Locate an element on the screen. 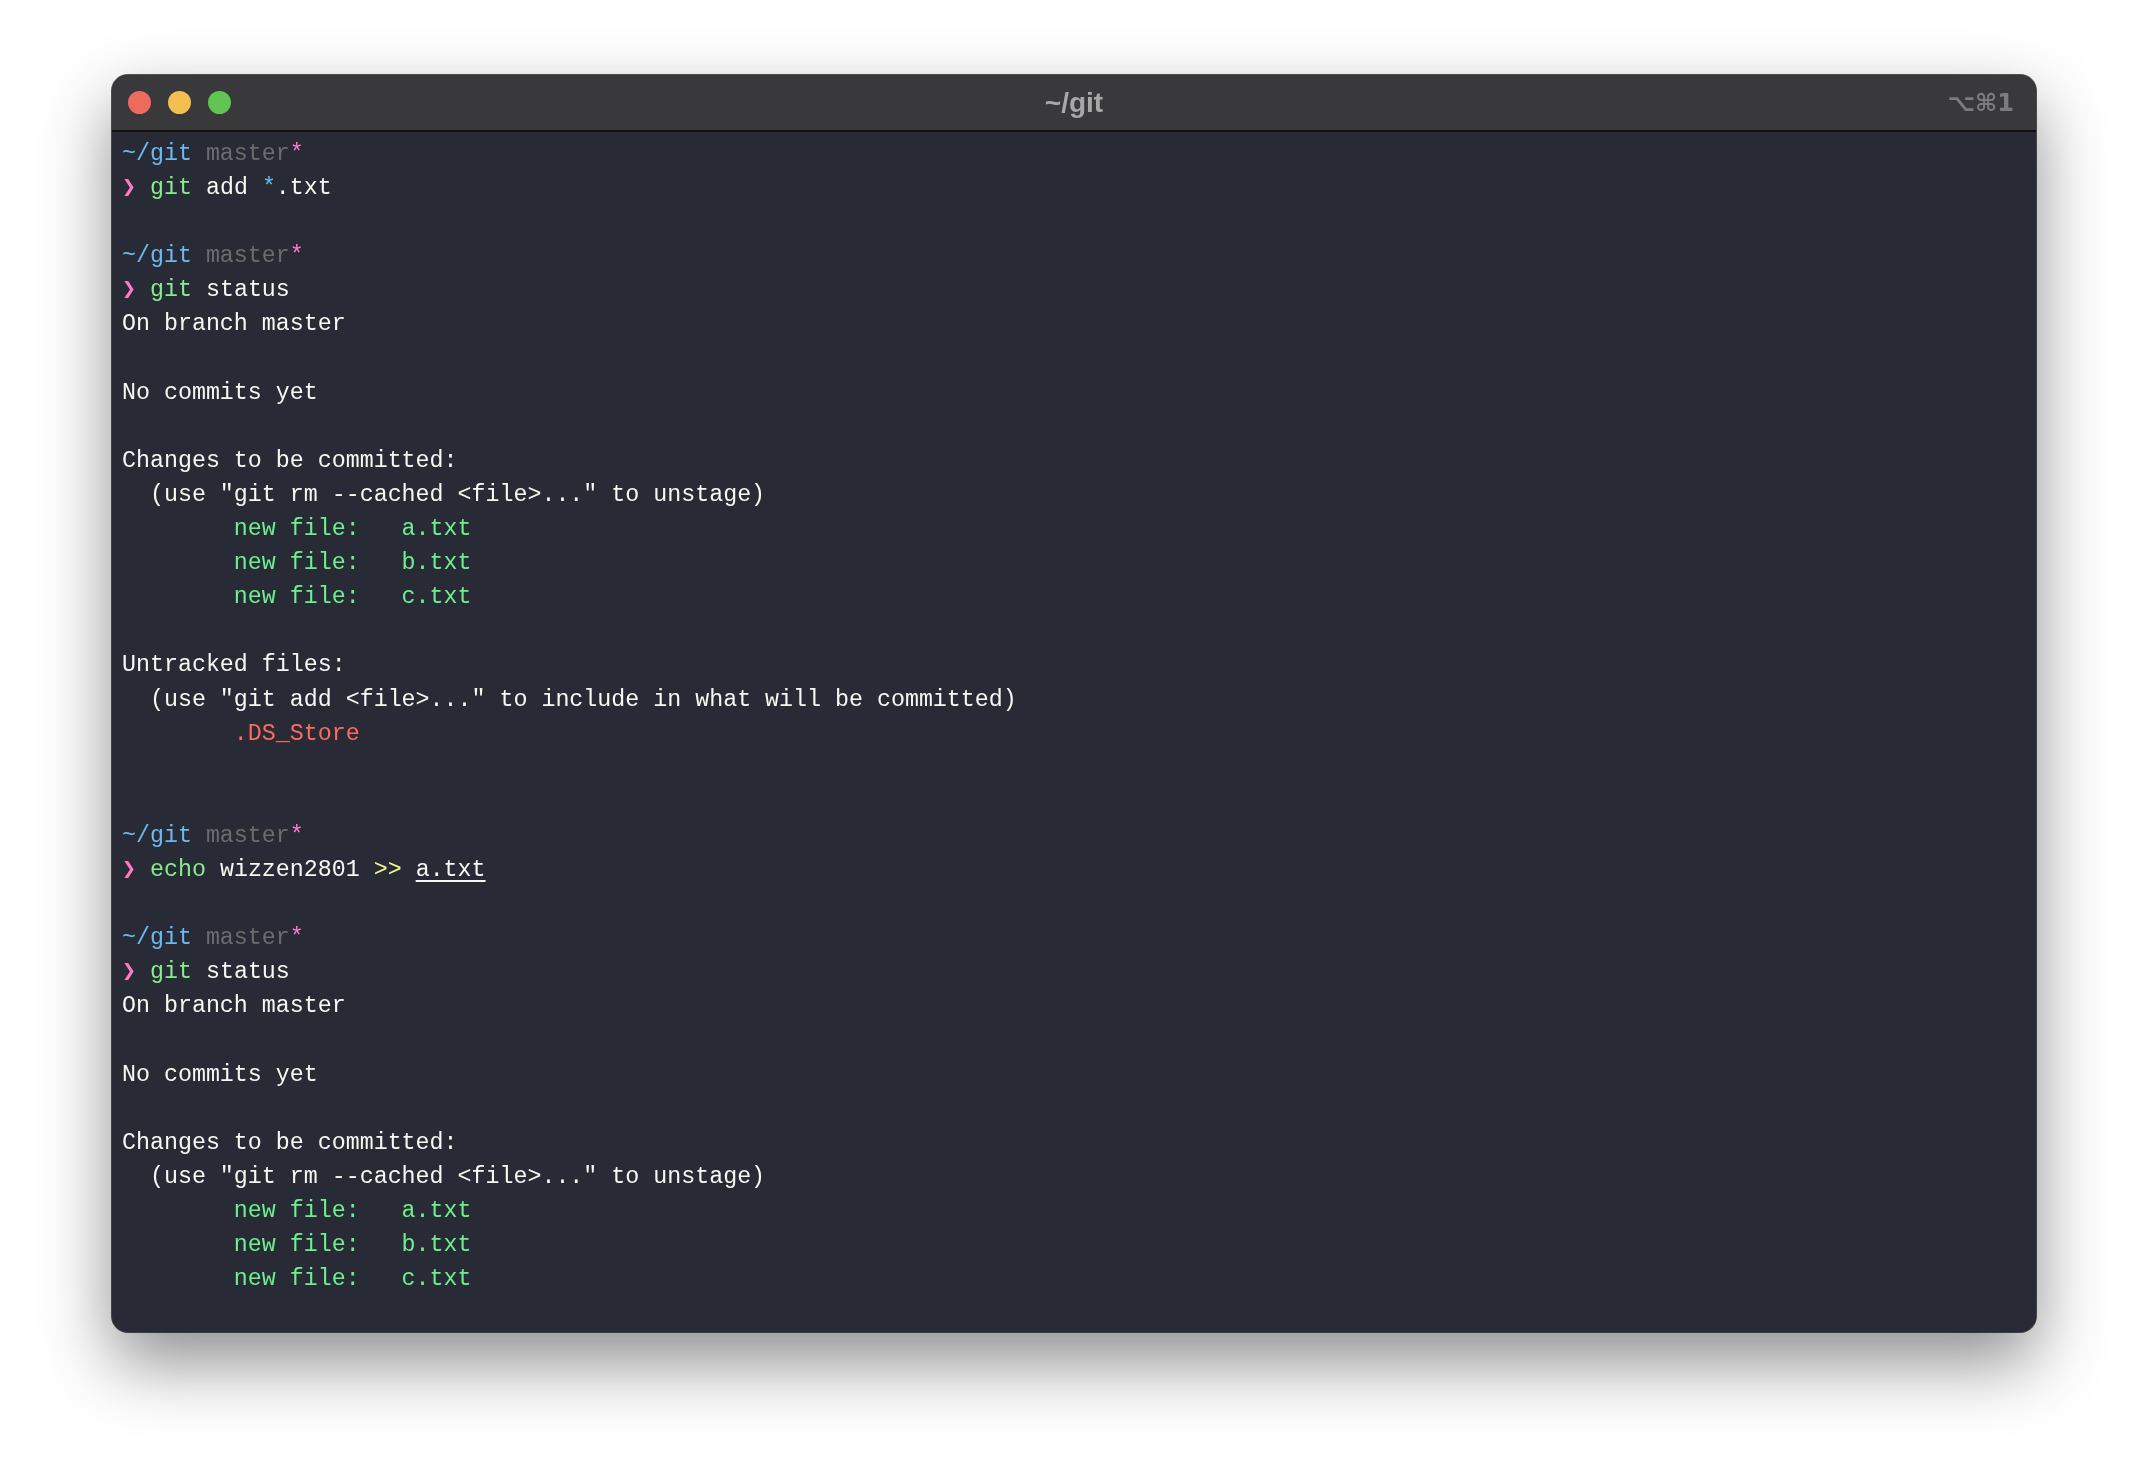  minimize-button is located at coordinates (179, 102).